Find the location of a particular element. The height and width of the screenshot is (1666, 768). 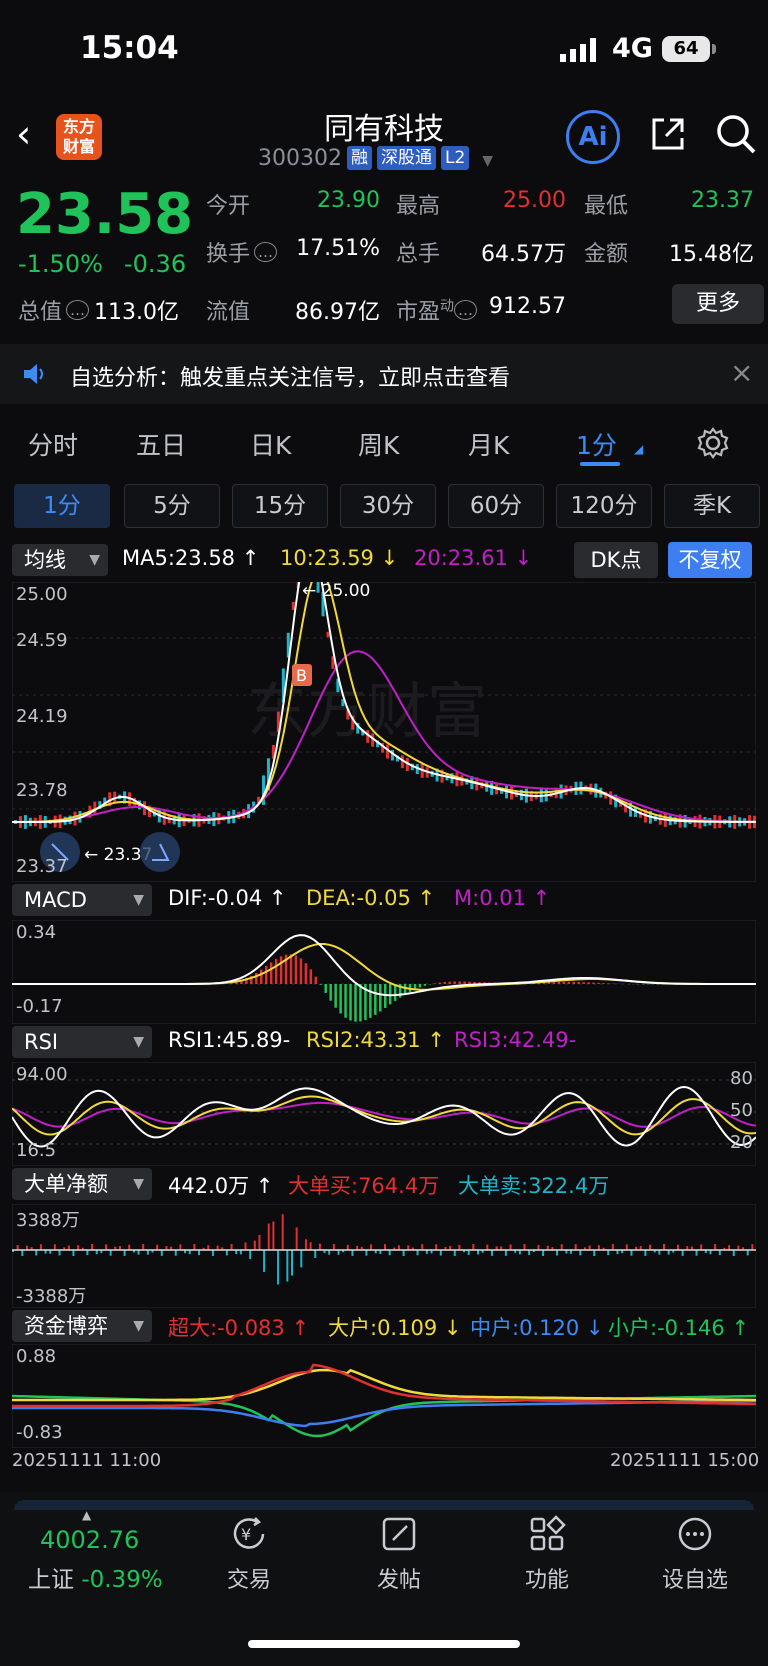

battery-icon: 64 is located at coordinates (686, 49).